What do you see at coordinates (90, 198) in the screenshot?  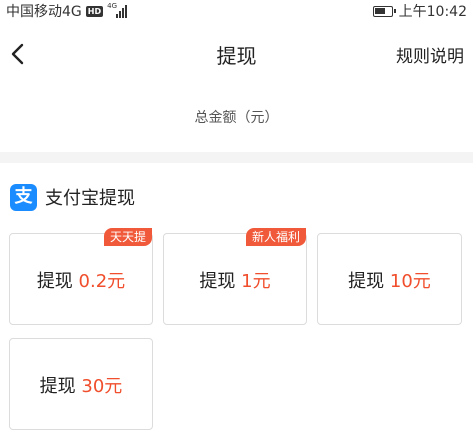 I see `alipay-section-title: 支付宝提现` at bounding box center [90, 198].